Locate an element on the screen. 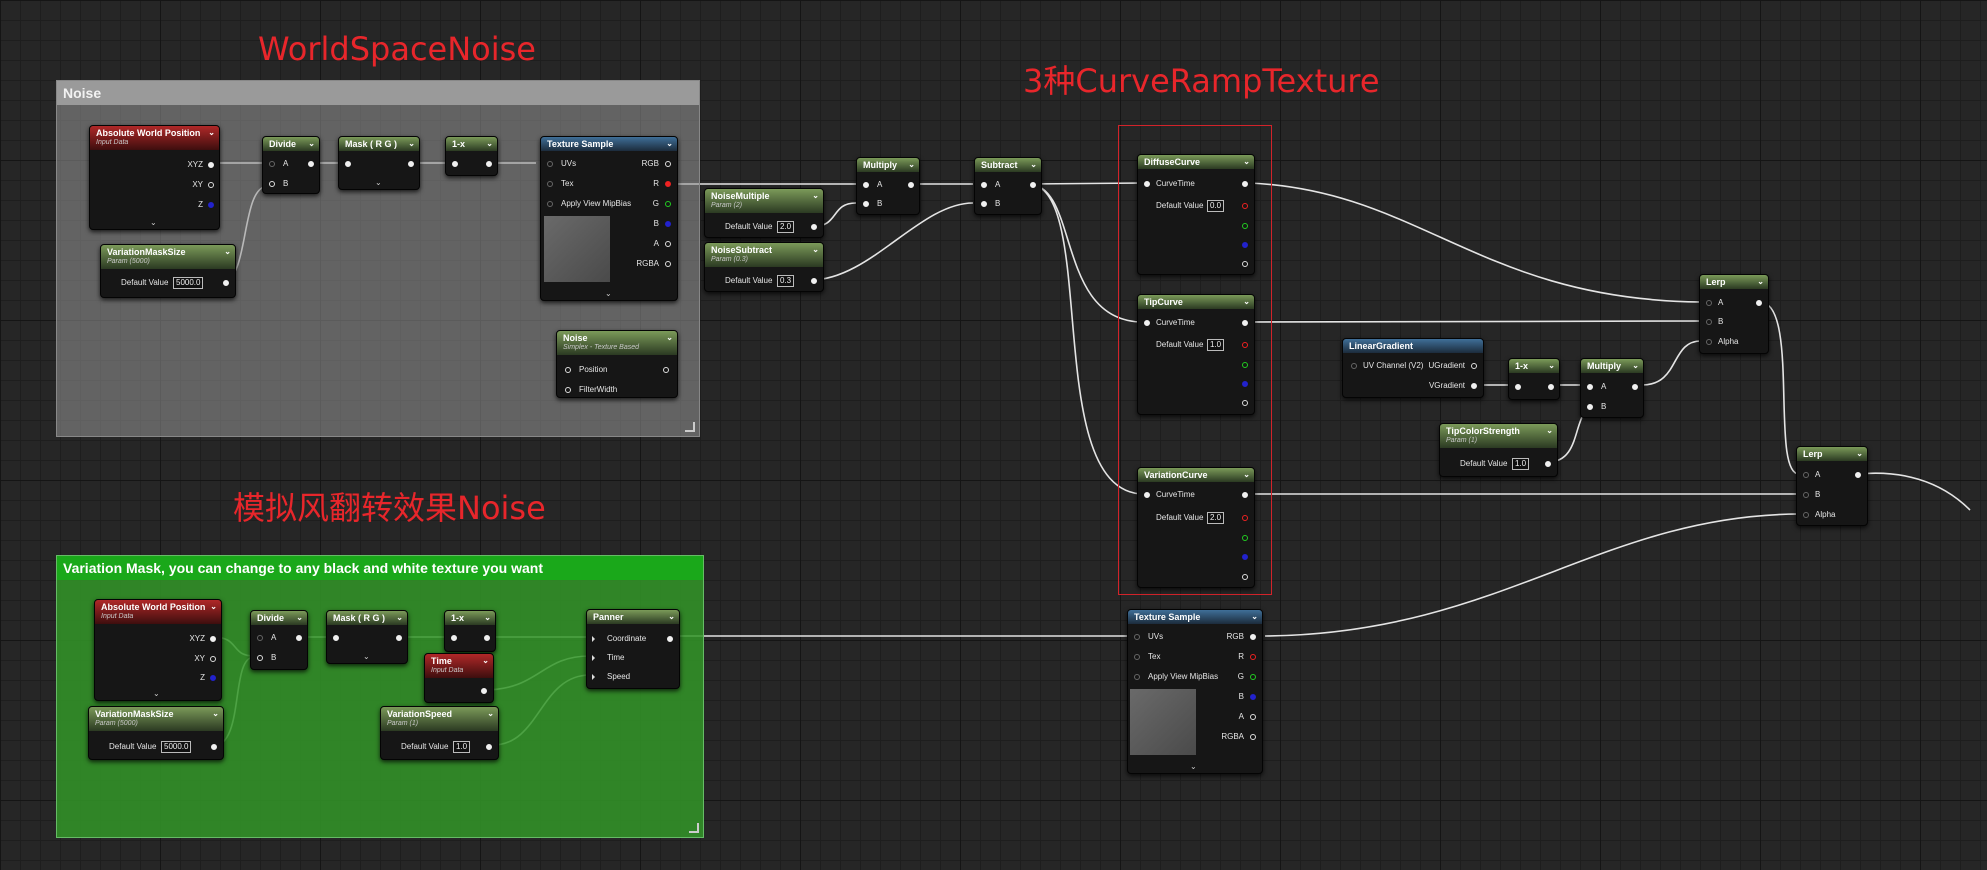 The image size is (1987, 870). mask-rg-node-2: Mask ( R G ) ⌄ ⌄ is located at coordinates (367, 637).